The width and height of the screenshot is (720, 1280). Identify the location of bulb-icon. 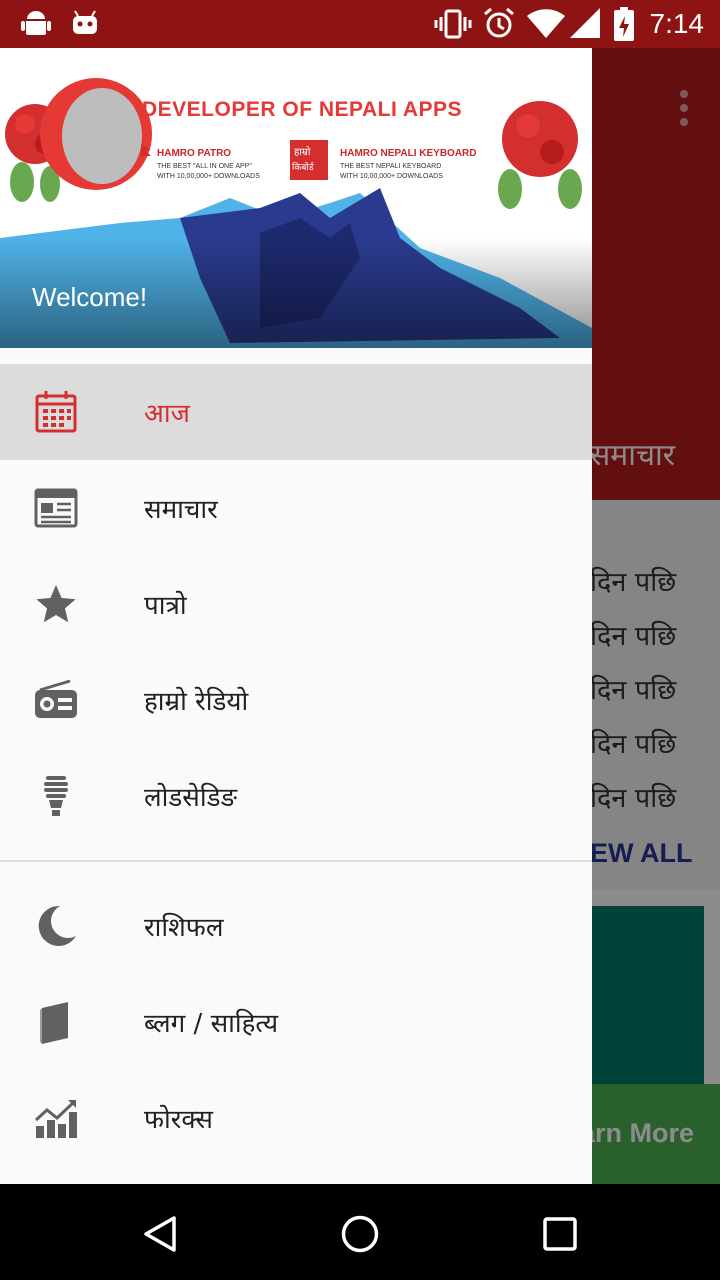
(56, 796).